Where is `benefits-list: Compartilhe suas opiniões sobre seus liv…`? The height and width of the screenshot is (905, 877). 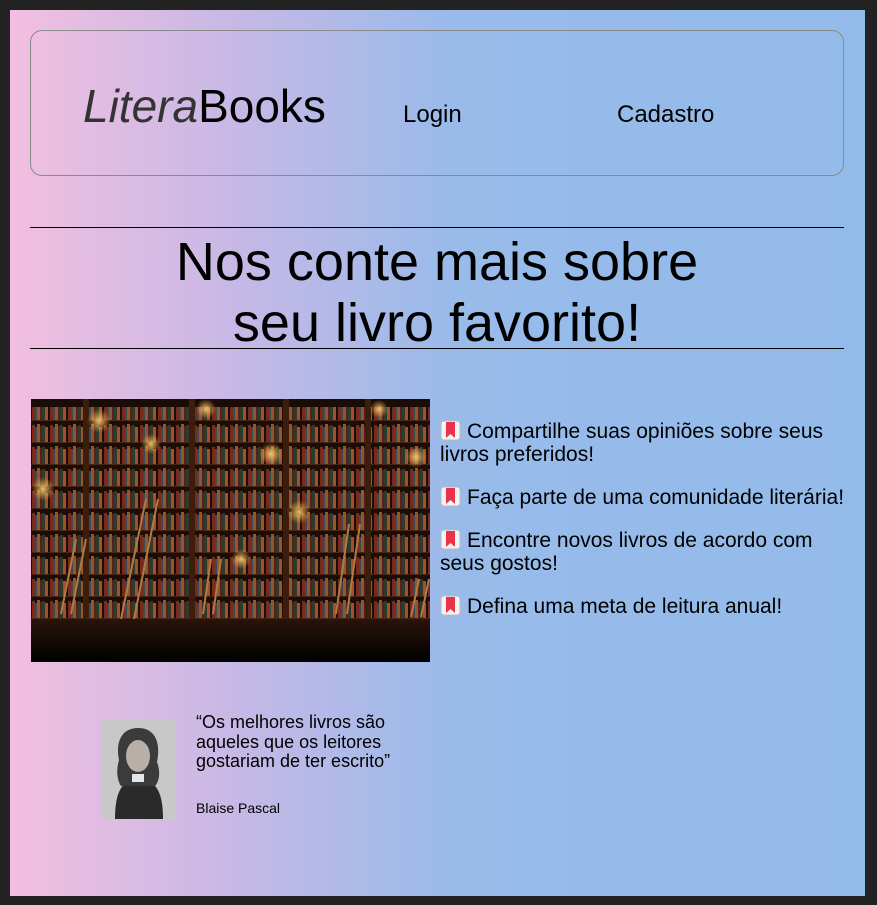
benefits-list: Compartilhe suas opiniões sobre seus liv… is located at coordinates (650, 529).